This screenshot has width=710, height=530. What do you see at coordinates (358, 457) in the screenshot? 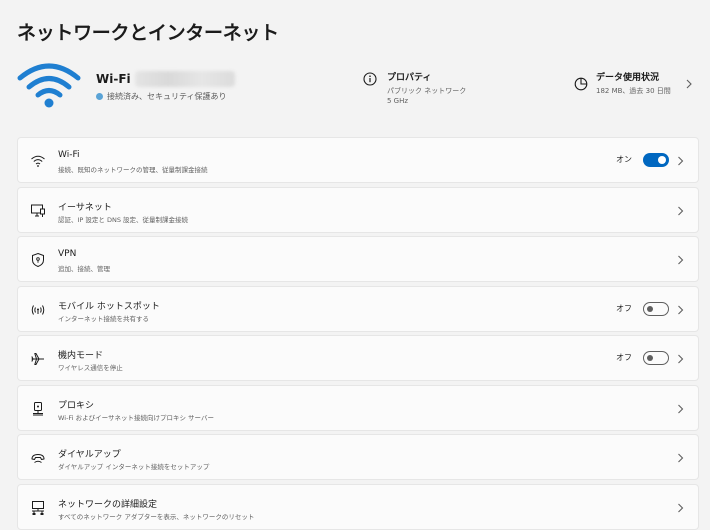
I see `card-dialup: ダイヤルアップ ダイヤルアップ インターネット接続をセットアップ` at bounding box center [358, 457].